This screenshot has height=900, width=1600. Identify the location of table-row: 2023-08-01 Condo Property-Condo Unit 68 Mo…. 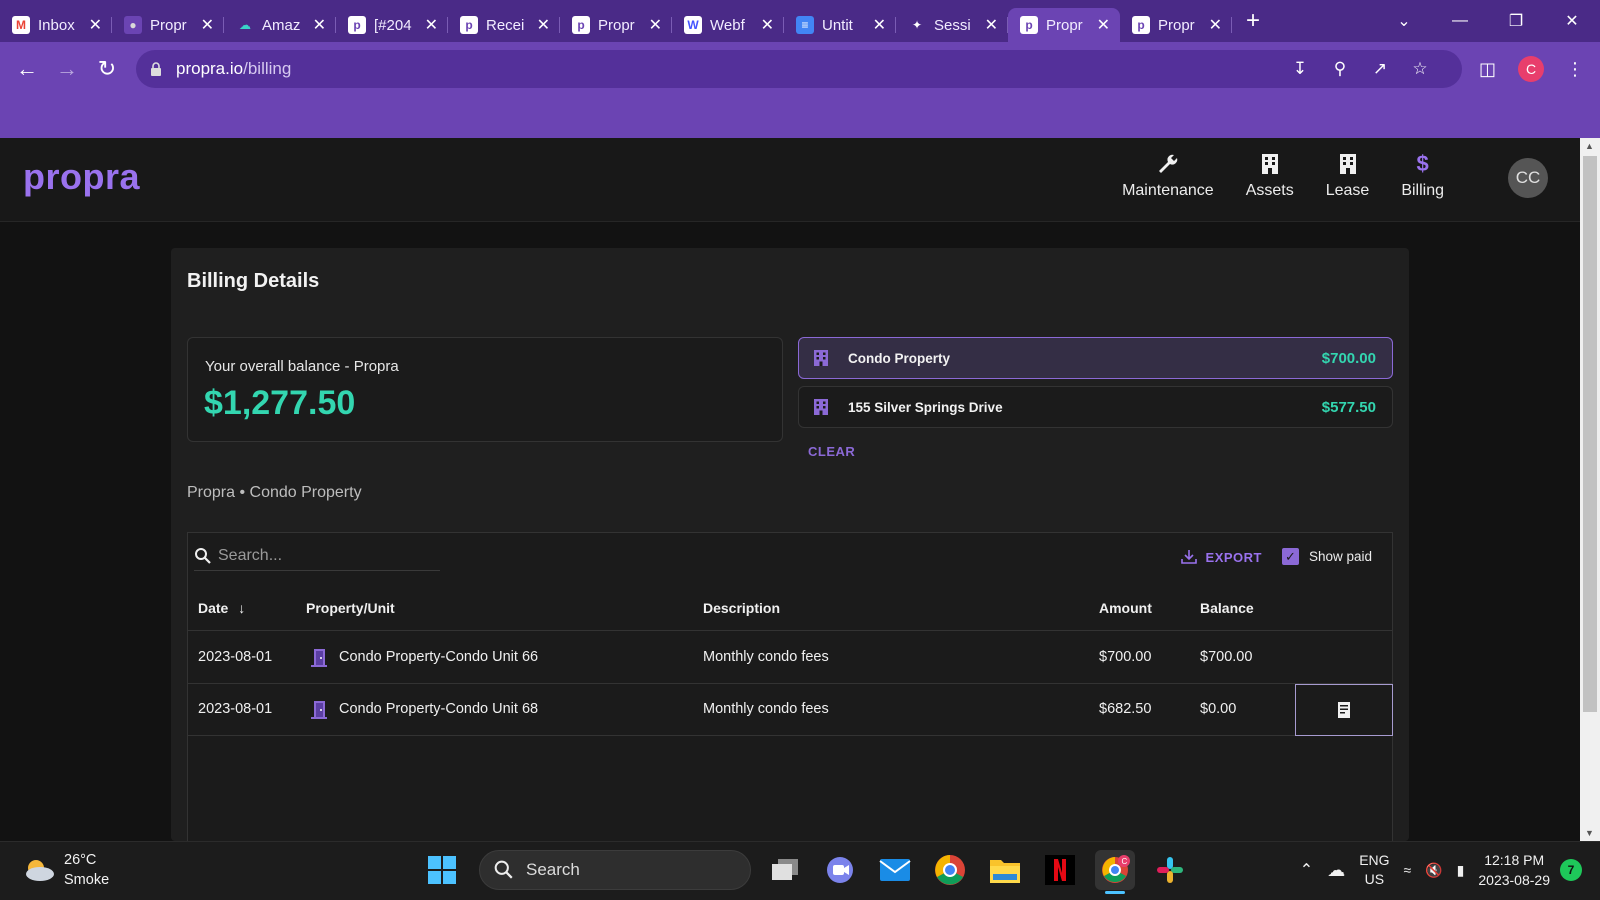
(790, 710).